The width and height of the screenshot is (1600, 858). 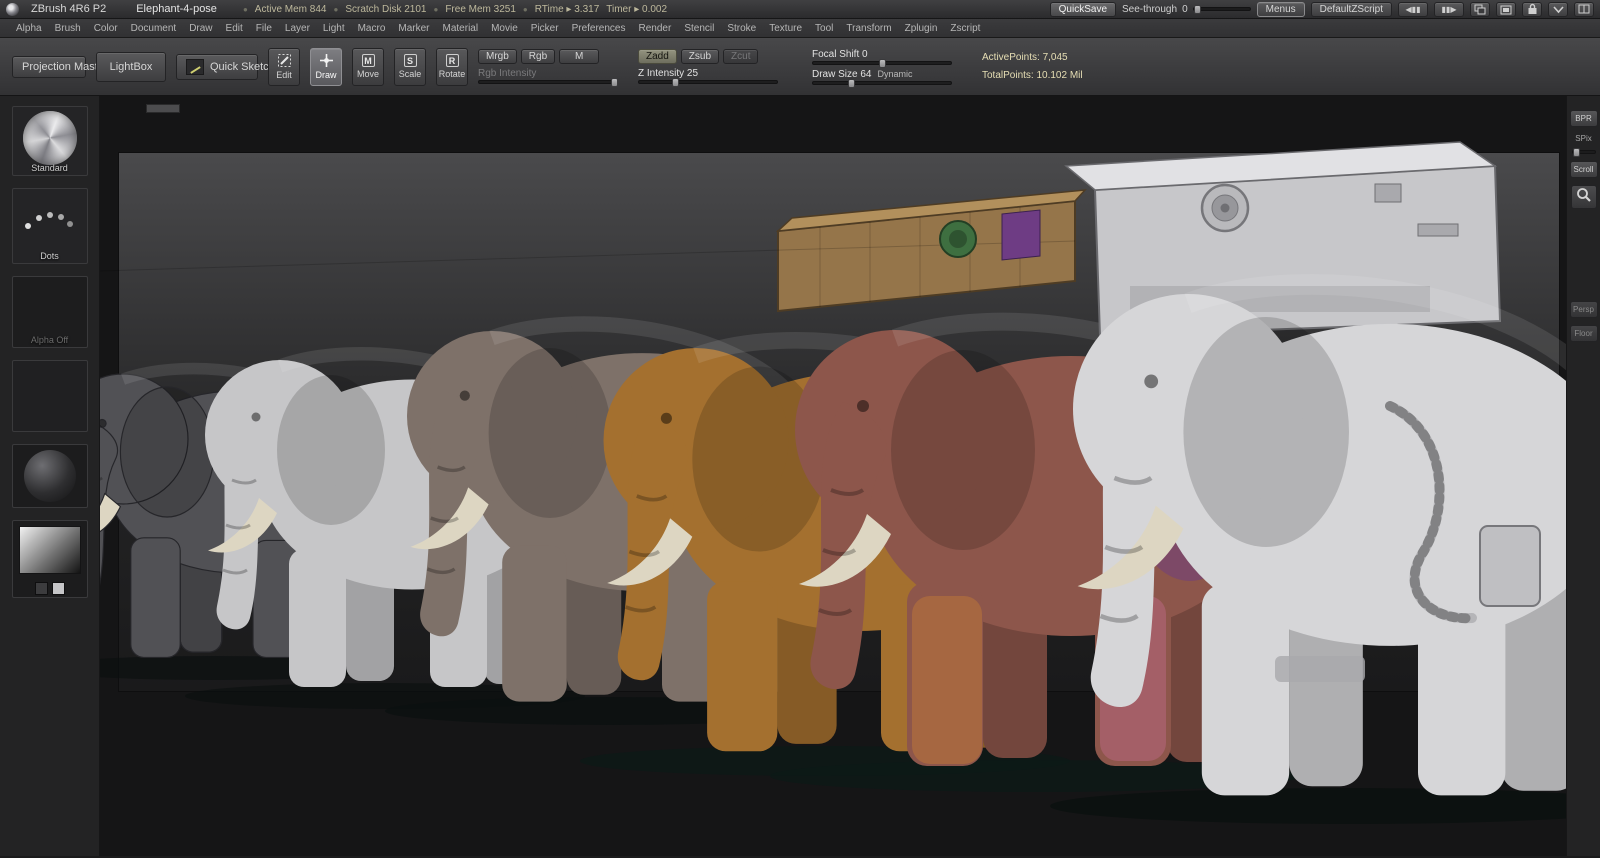 I want to click on edit-label: Edit, so click(x=284, y=75).